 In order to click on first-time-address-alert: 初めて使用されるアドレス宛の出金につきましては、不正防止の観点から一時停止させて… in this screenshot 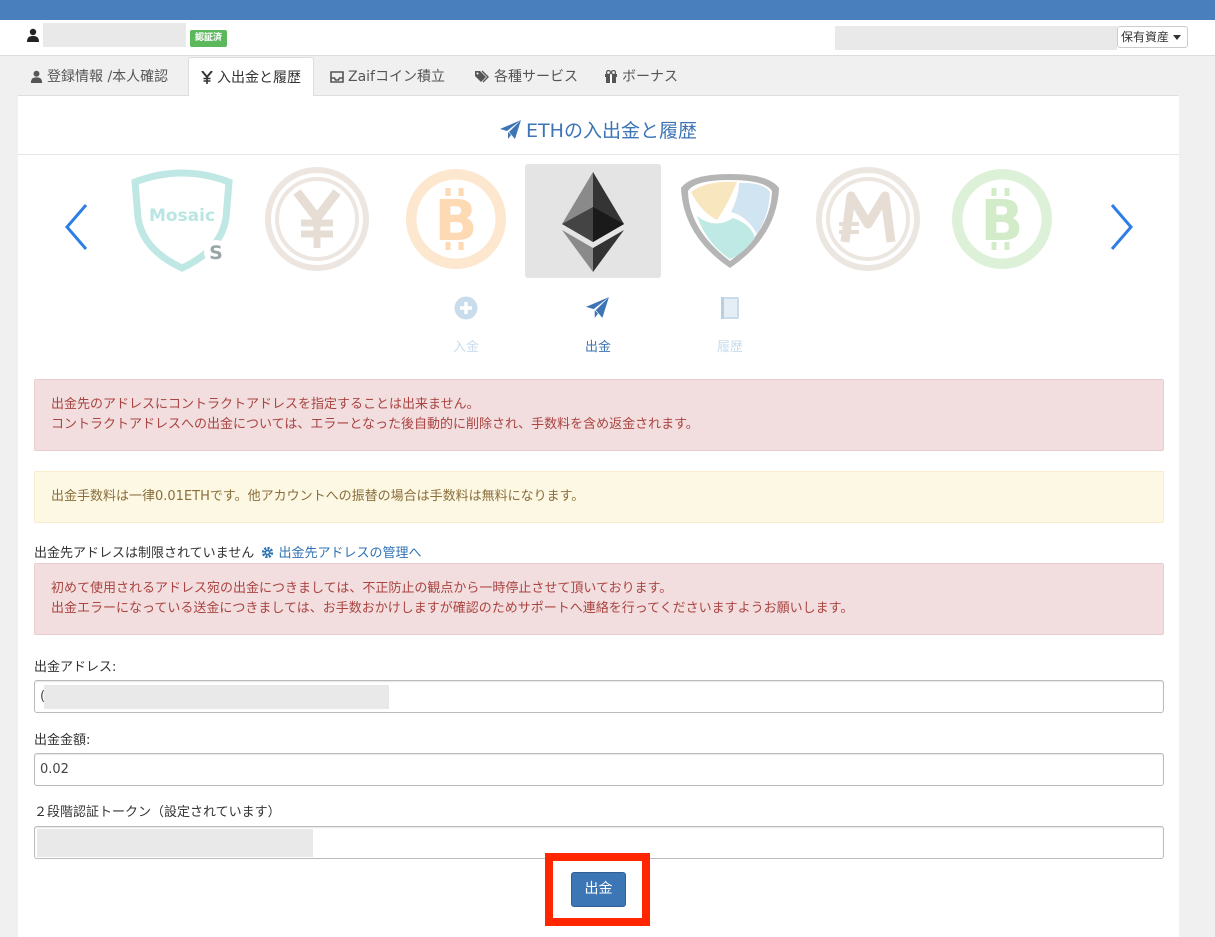, I will do `click(599, 599)`.